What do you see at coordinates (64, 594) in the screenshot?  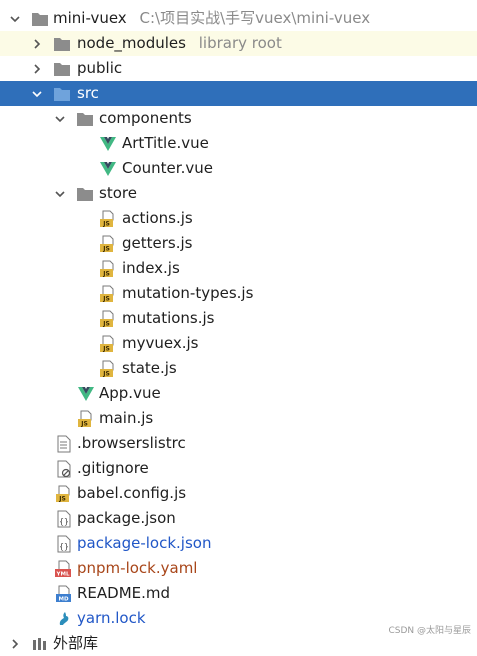 I see `markdown-file-icon: MD` at bounding box center [64, 594].